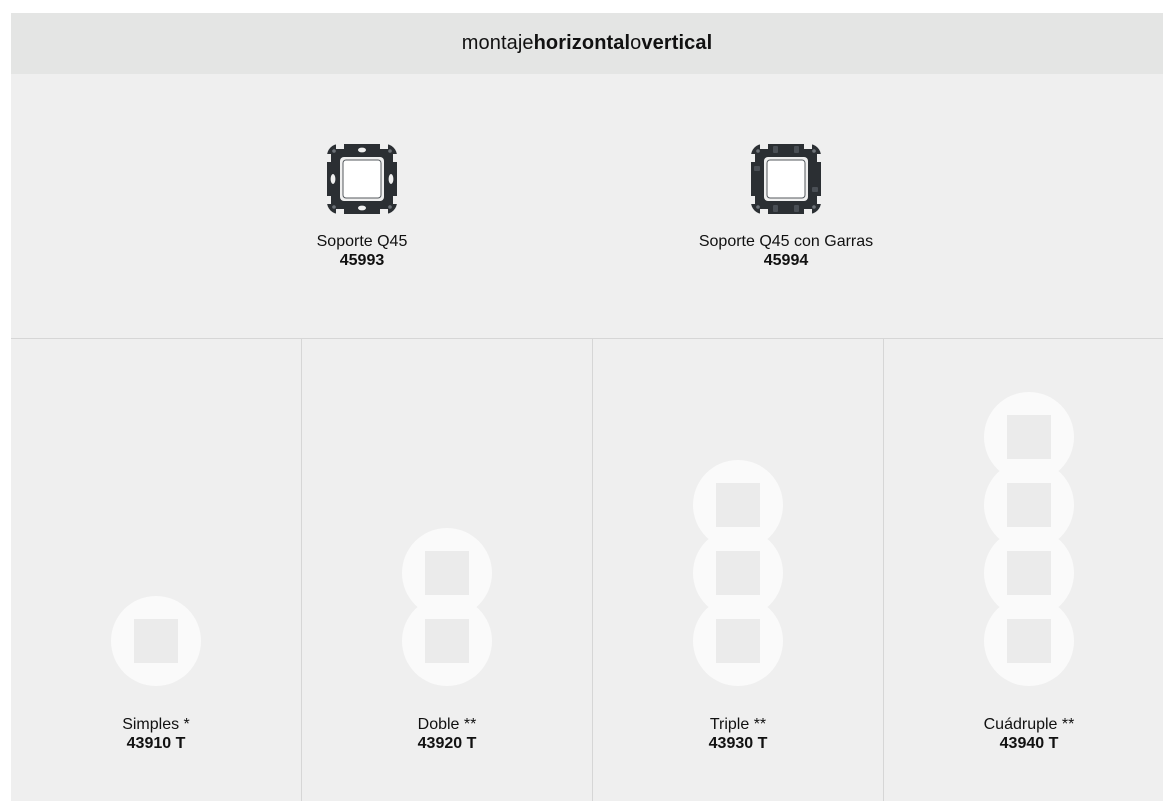  Describe the element at coordinates (447, 743) in the screenshot. I see `plate-code: 43920 T` at that location.